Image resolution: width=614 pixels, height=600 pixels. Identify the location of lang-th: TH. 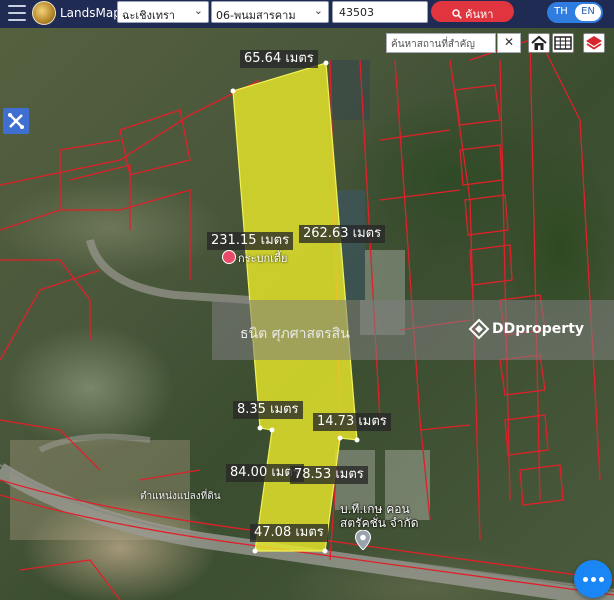
(561, 12).